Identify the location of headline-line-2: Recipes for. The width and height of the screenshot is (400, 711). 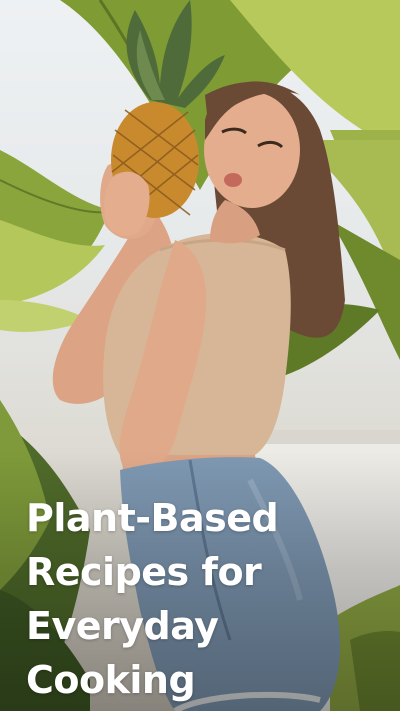
(144, 572).